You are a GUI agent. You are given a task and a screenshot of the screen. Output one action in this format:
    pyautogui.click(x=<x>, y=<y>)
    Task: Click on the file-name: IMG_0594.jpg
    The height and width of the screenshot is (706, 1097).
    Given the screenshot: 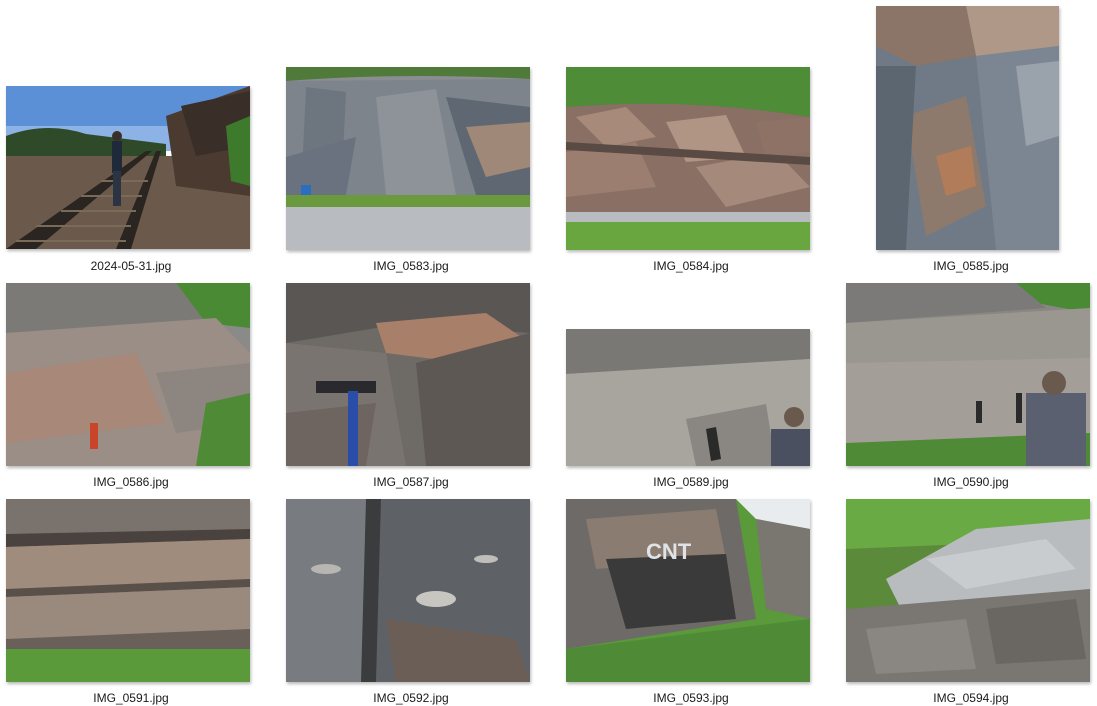 What is the action you would take?
    pyautogui.click(x=971, y=698)
    